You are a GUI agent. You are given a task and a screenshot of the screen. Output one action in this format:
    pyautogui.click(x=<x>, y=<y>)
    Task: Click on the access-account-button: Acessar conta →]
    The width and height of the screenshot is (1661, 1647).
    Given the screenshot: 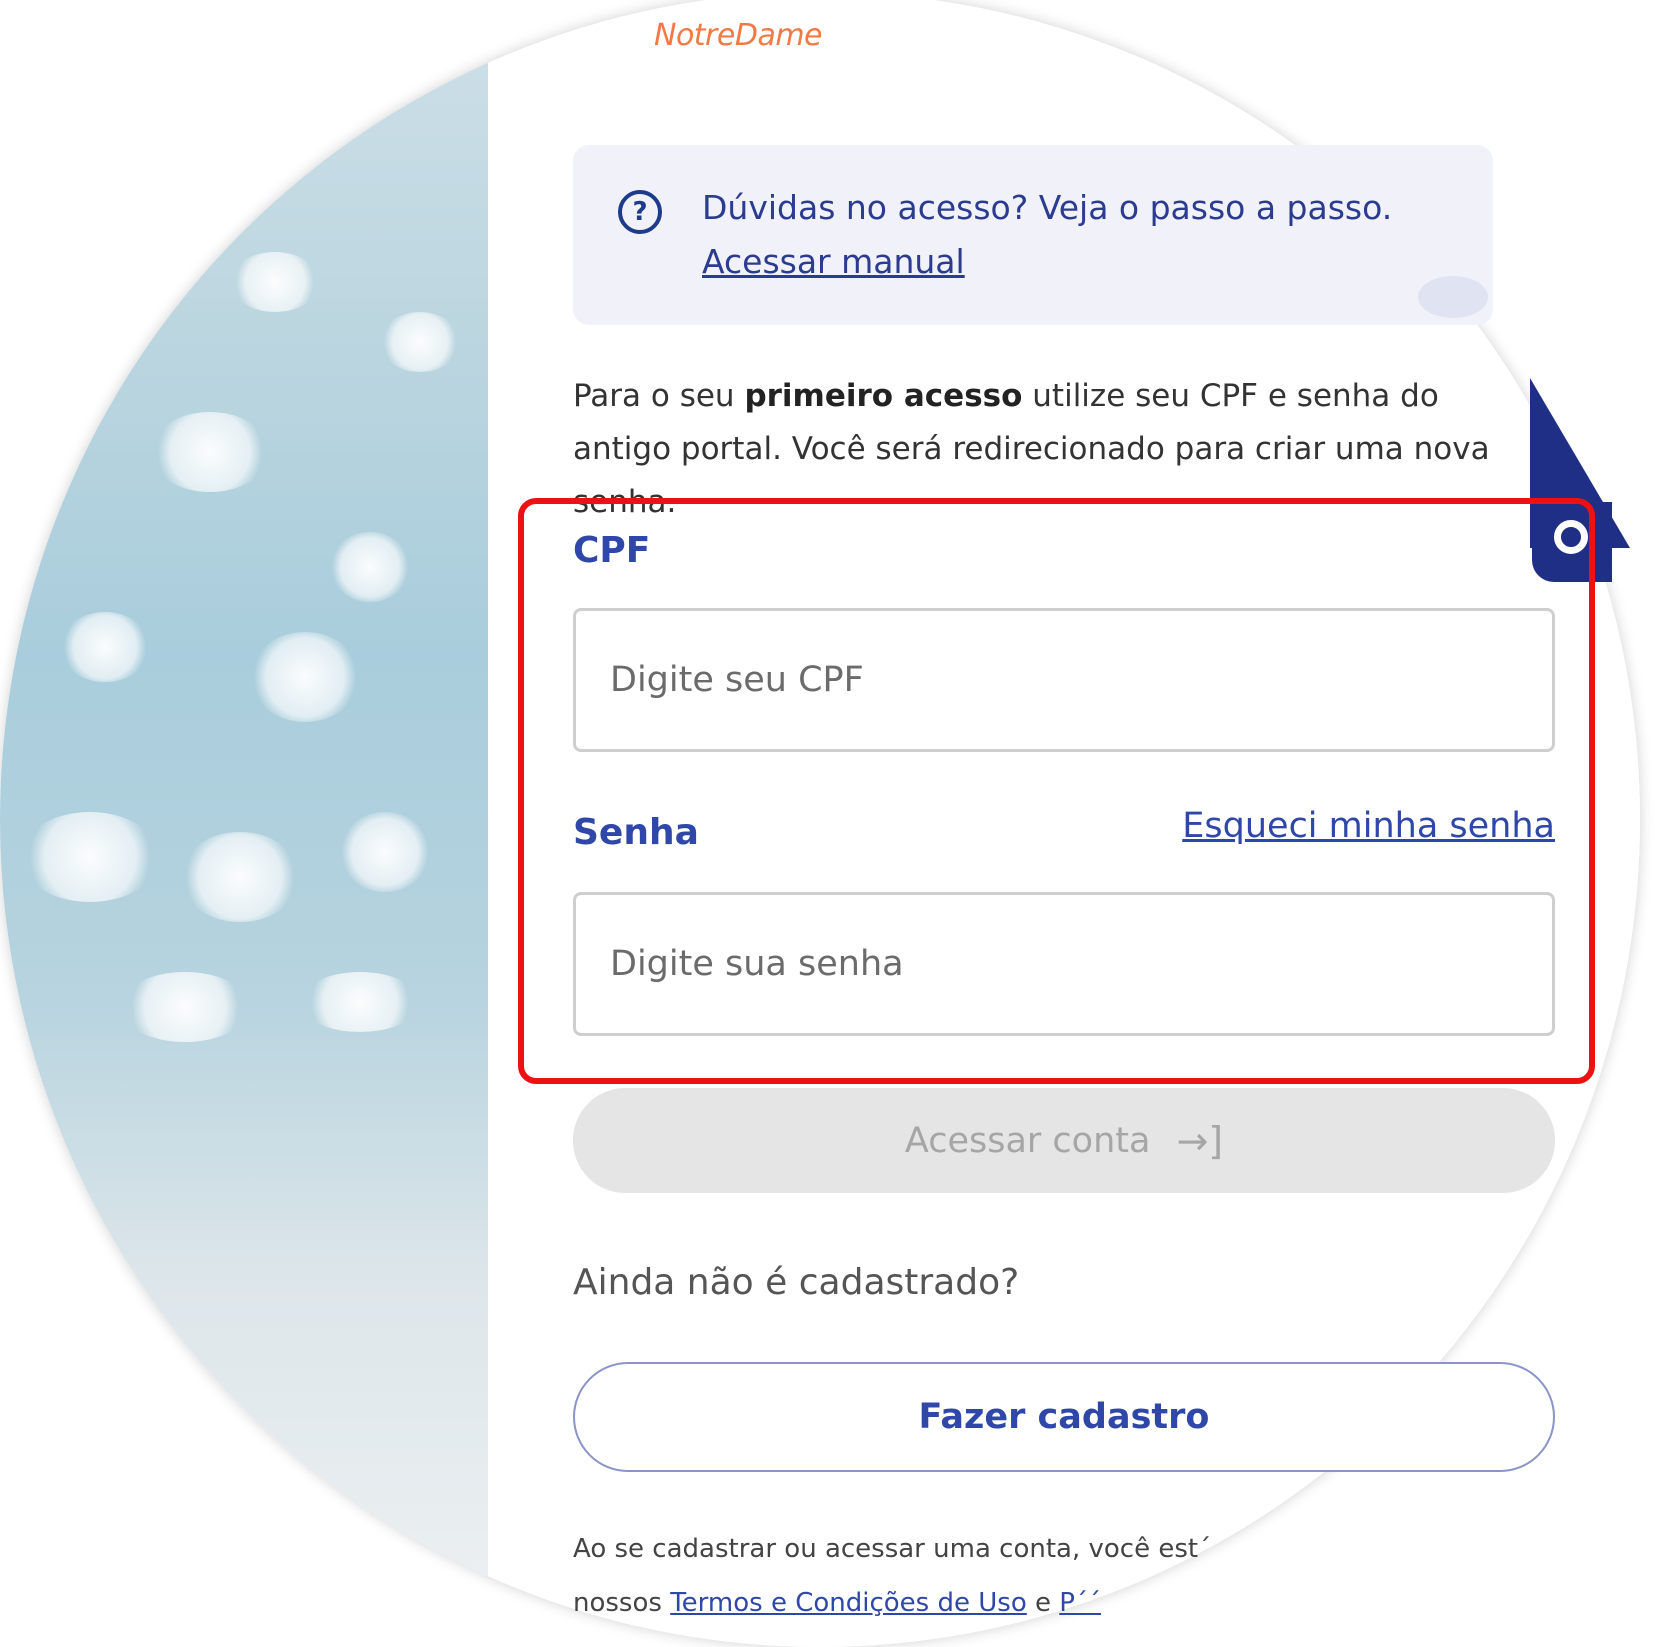 What is the action you would take?
    pyautogui.click(x=1064, y=1140)
    